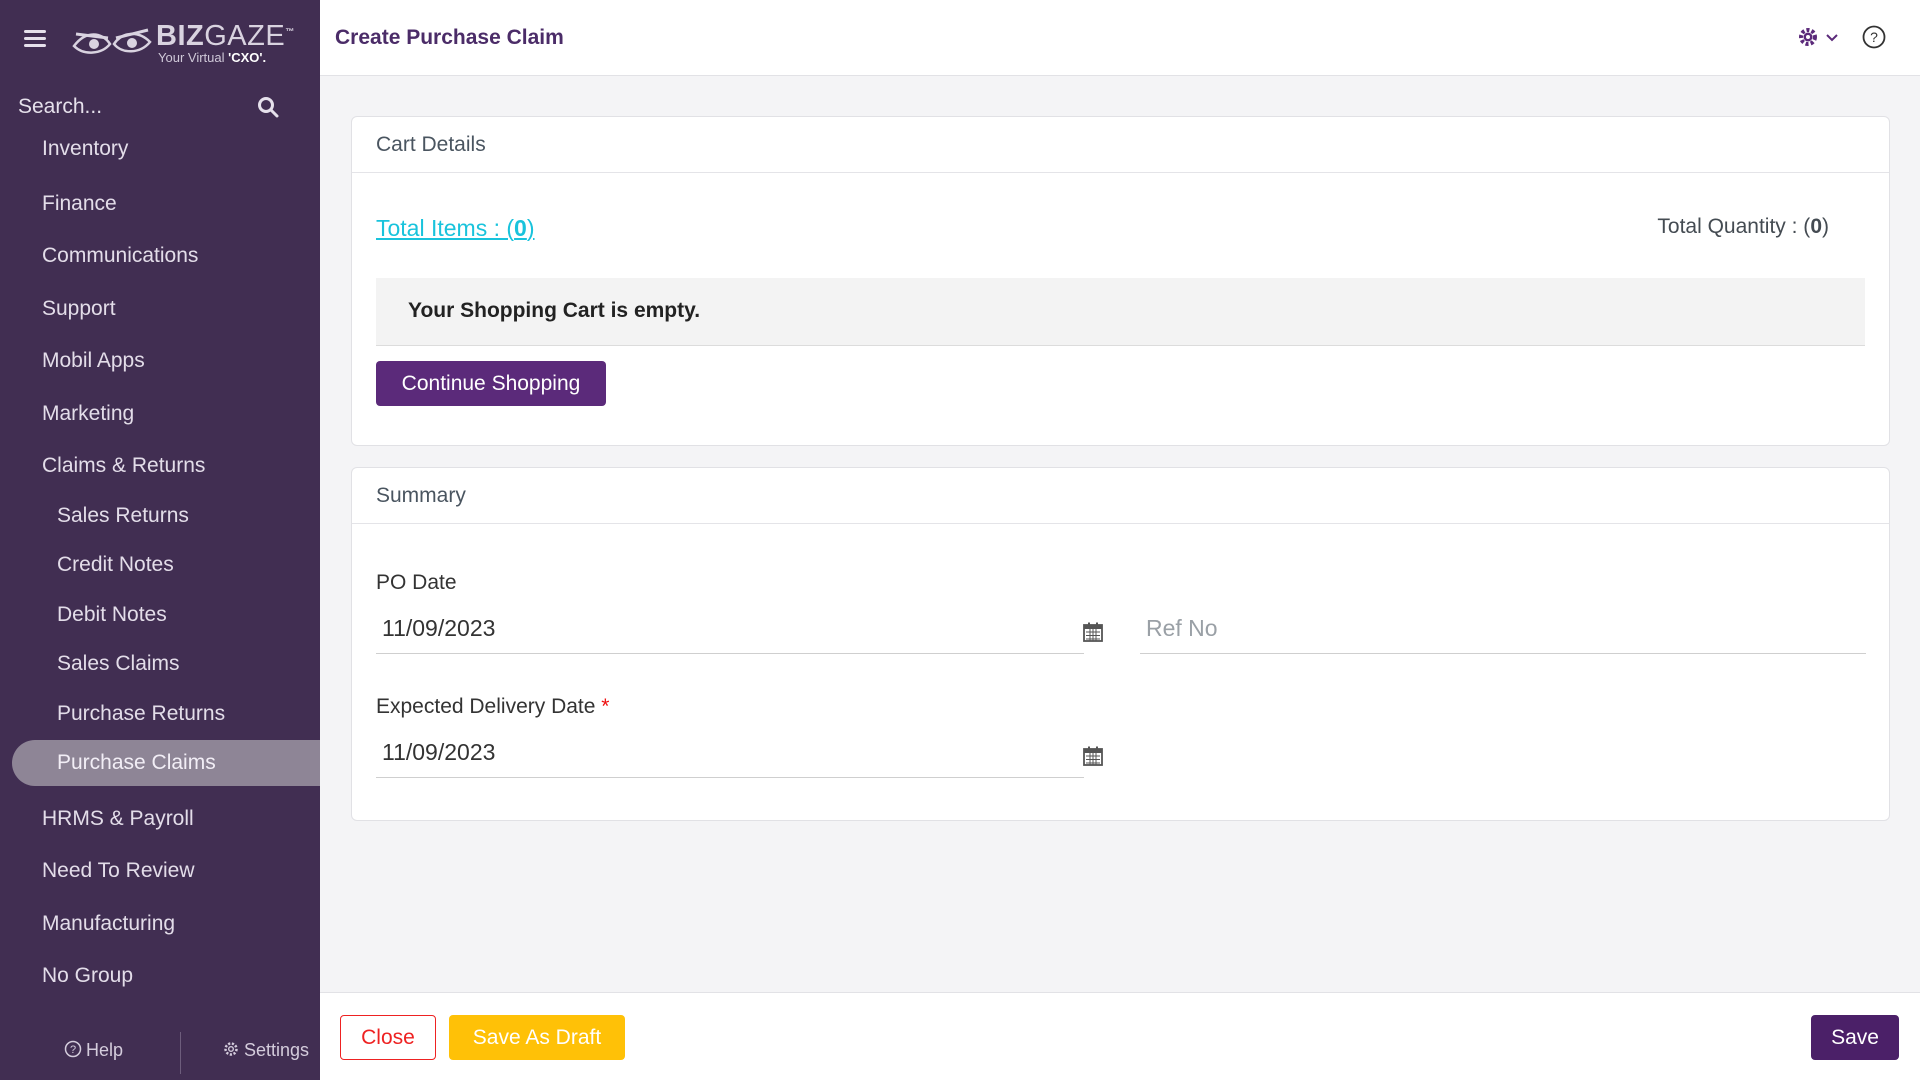 Image resolution: width=1920 pixels, height=1080 pixels. Describe the element at coordinates (160, 309) in the screenshot. I see `sidebar-item-support: Support` at that location.